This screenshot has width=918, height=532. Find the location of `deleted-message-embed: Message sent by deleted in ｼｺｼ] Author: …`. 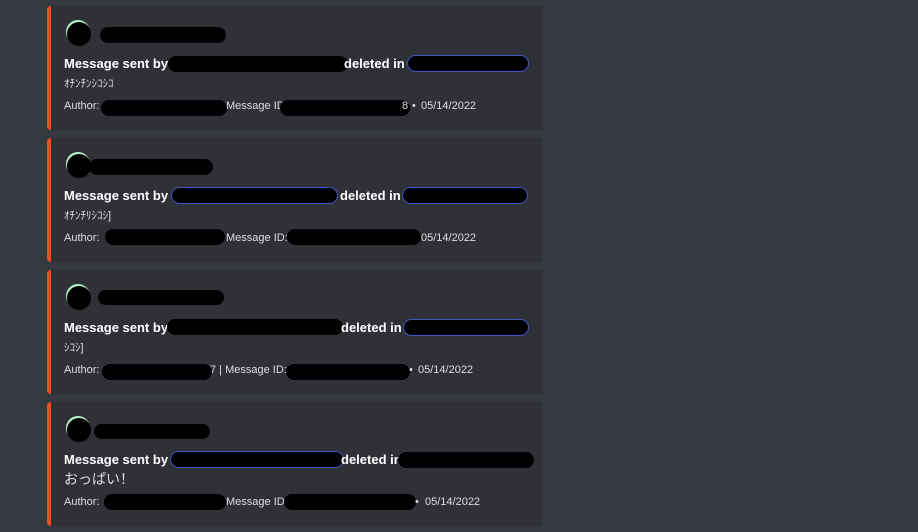

deleted-message-embed: Message sent by deleted in ｼｺｼ] Author: … is located at coordinates (295, 332).